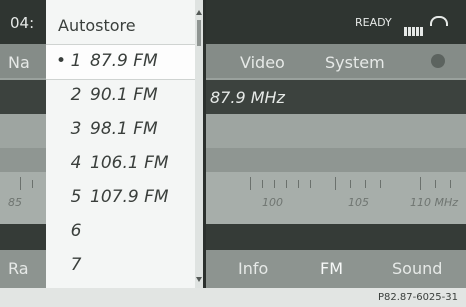 Image resolution: width=466 pixels, height=307 pixels. I want to click on preset-number: 1, so click(76, 61).